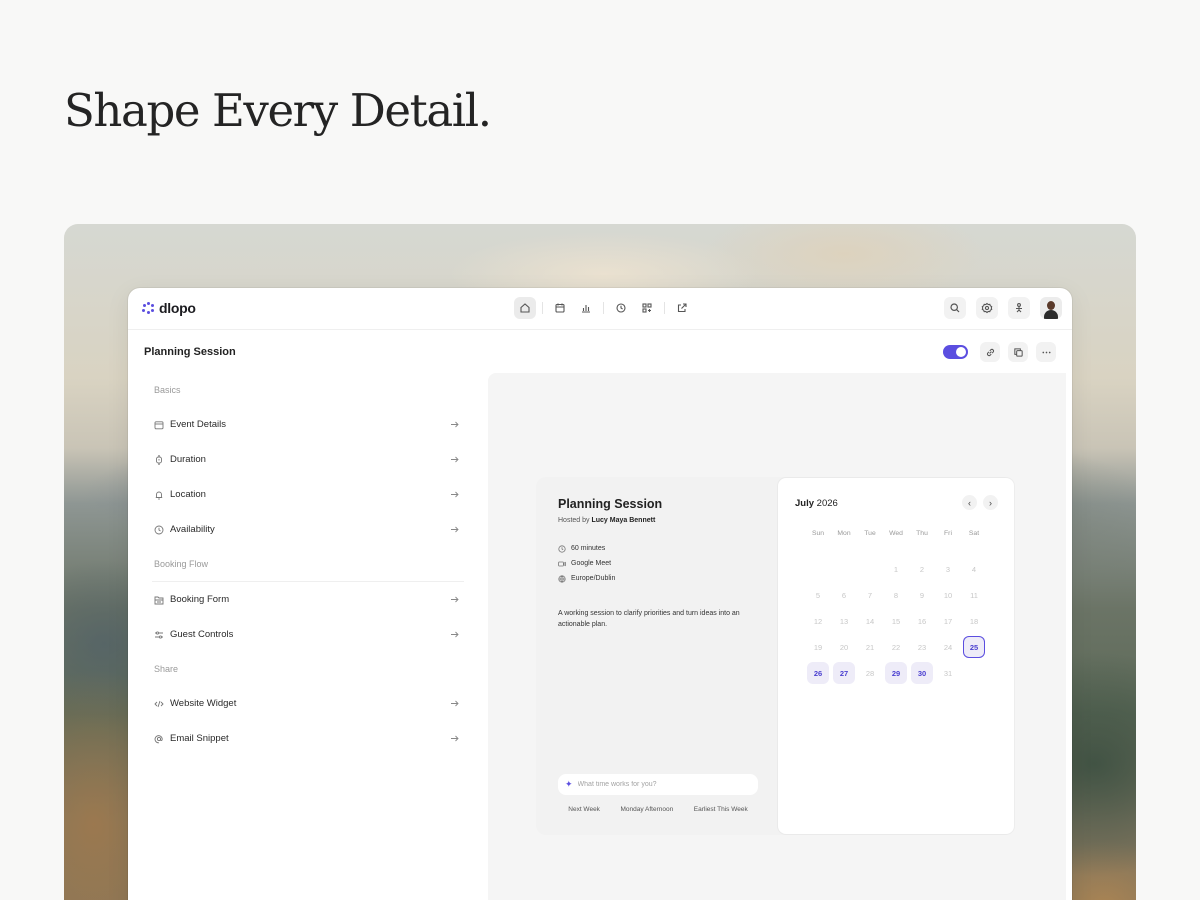 The width and height of the screenshot is (1200, 900). I want to click on calendar-day: 15, so click(896, 621).